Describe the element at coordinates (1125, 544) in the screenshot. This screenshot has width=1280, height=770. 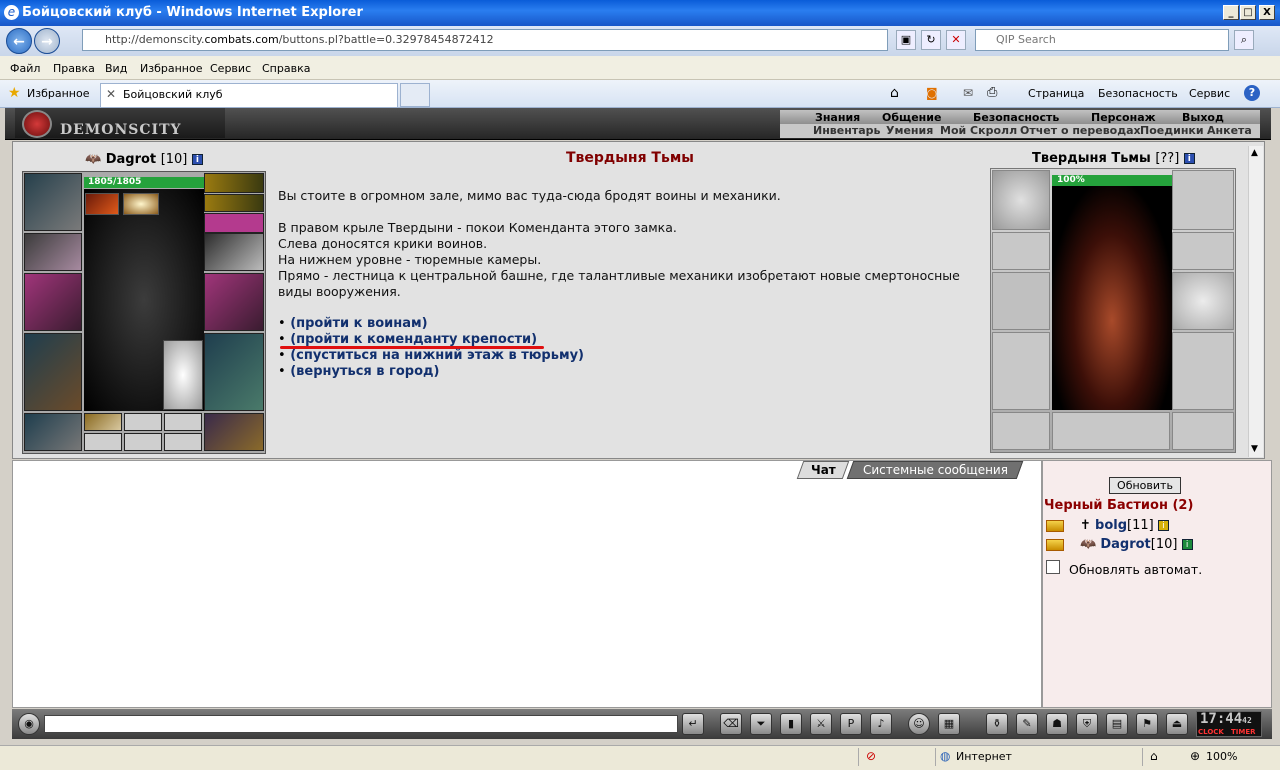
I see `player-list-name: Dagrot` at that location.